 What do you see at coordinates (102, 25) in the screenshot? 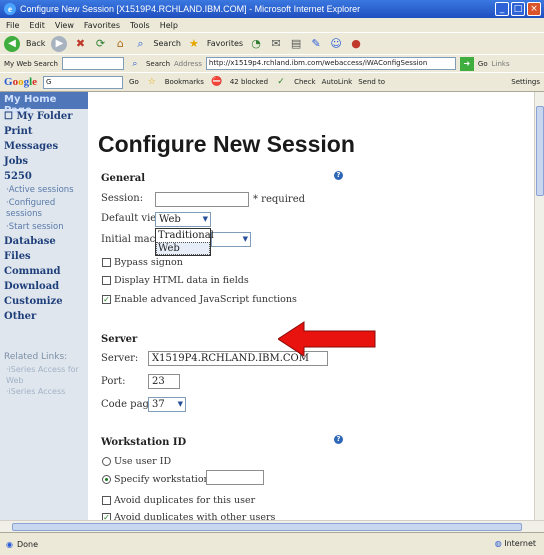
I see `menu-favorites: Favorites` at bounding box center [102, 25].